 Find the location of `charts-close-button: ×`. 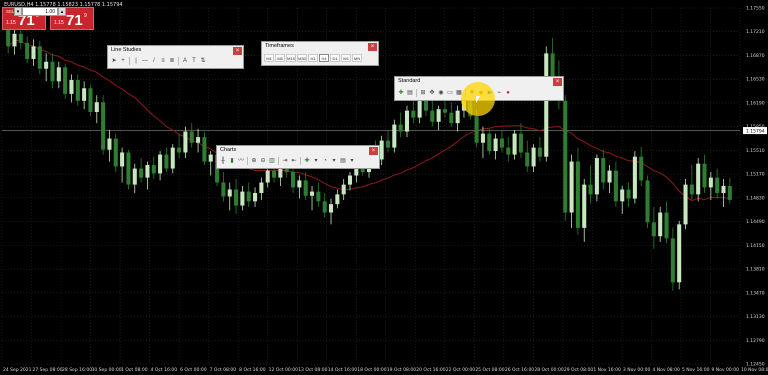

charts-close-button: × is located at coordinates (373, 151).